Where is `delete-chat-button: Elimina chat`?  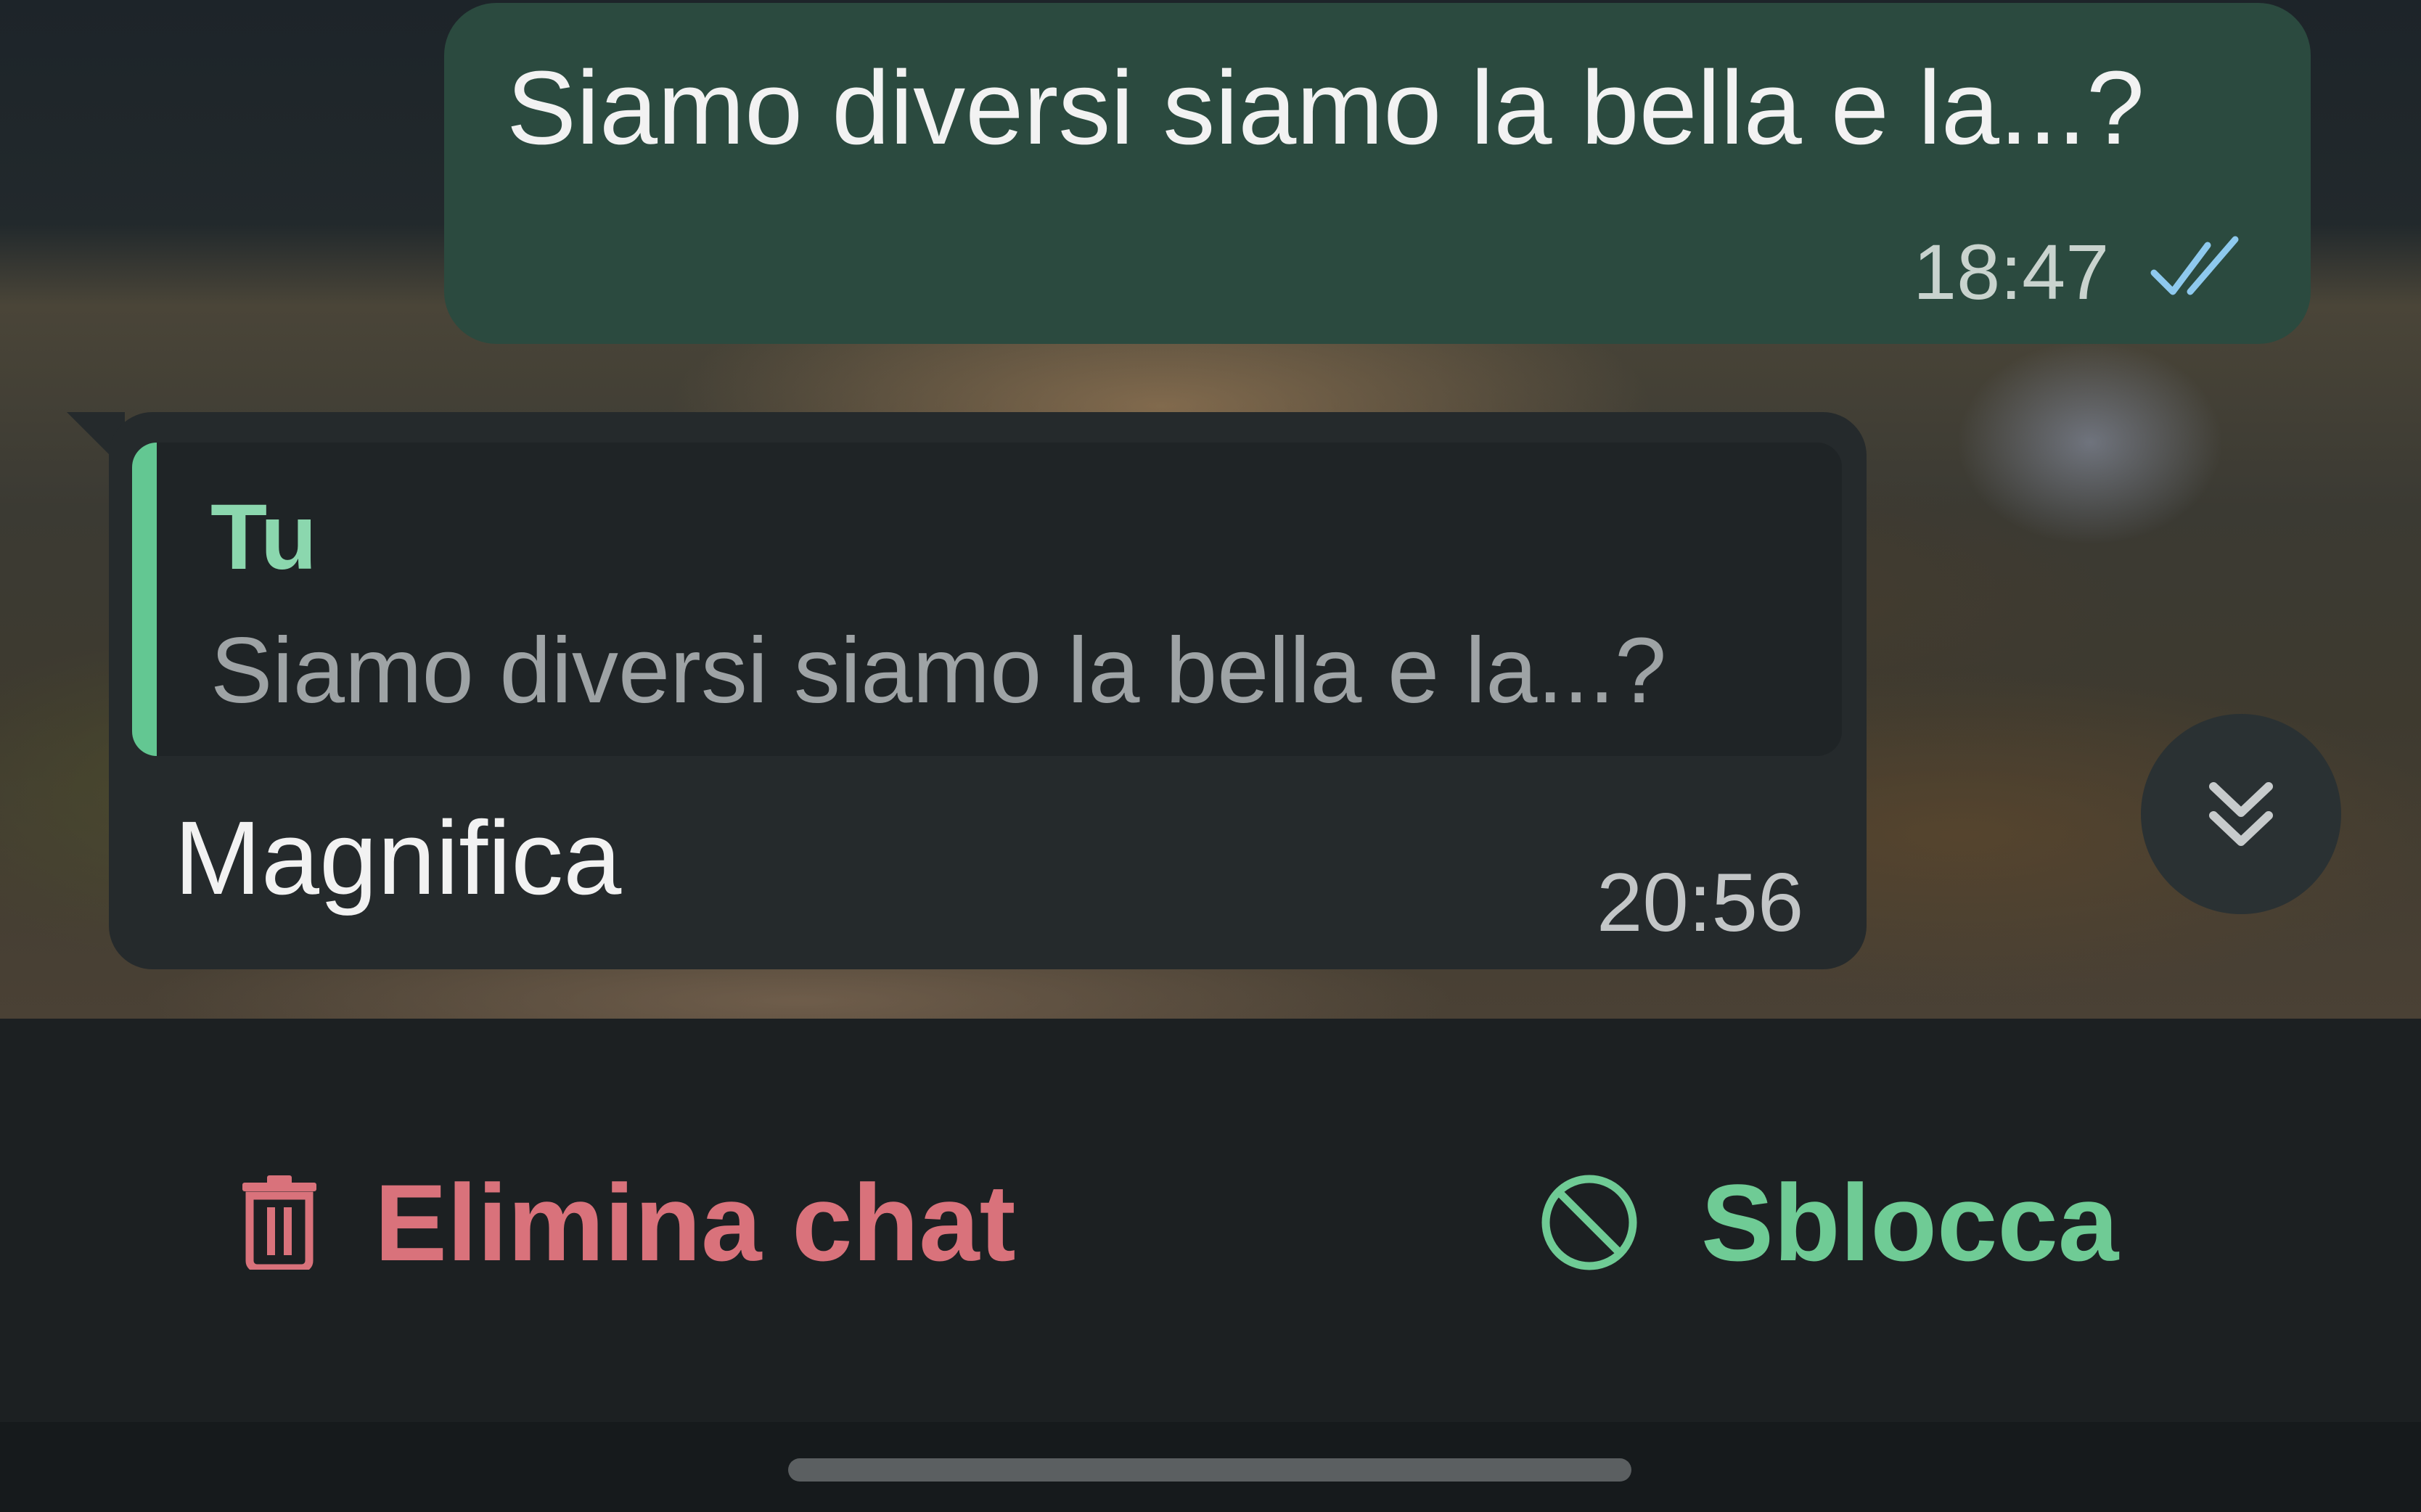
delete-chat-button: Elimina chat is located at coordinates (628, 1223).